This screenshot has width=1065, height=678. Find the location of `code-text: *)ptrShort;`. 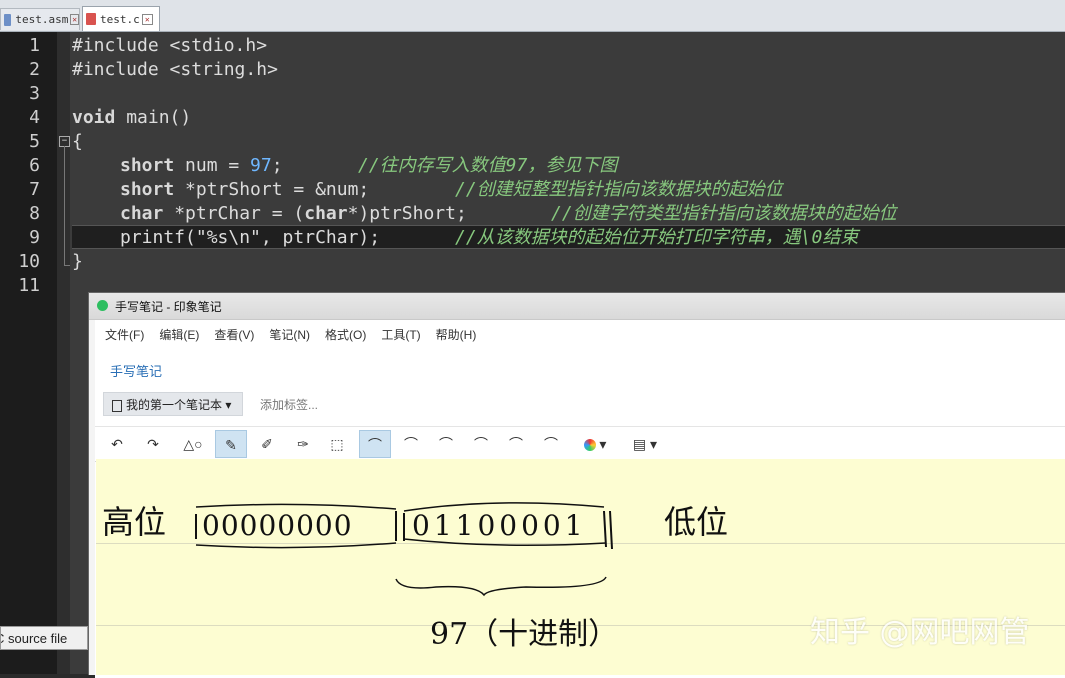

code-text: *)ptrShort; is located at coordinates (407, 213).